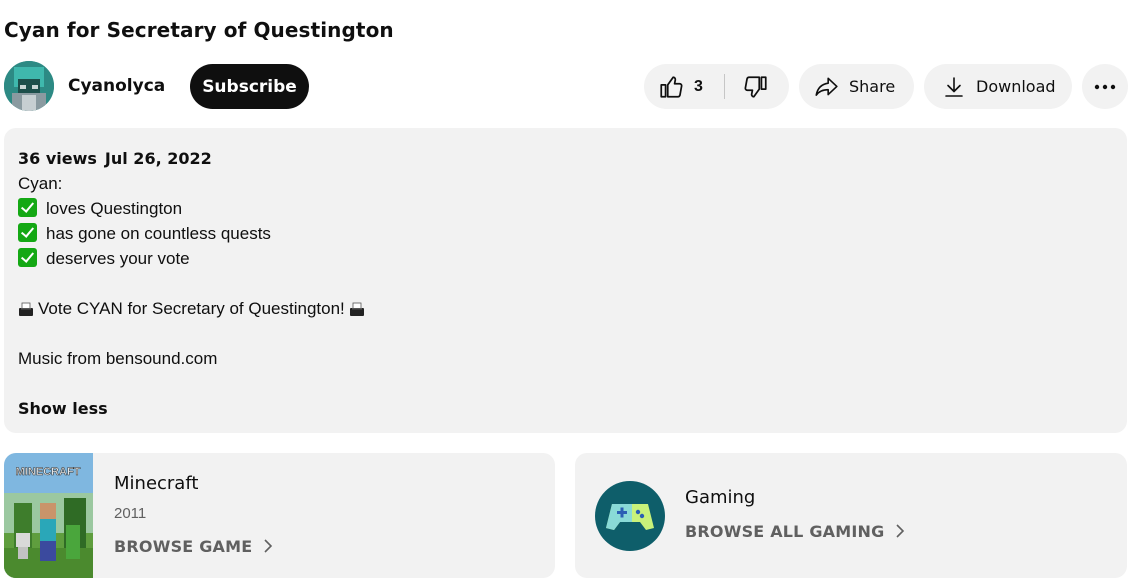  Describe the element at coordinates (48, 515) in the screenshot. I see `game-thumbnail: MINECRAFT` at that location.